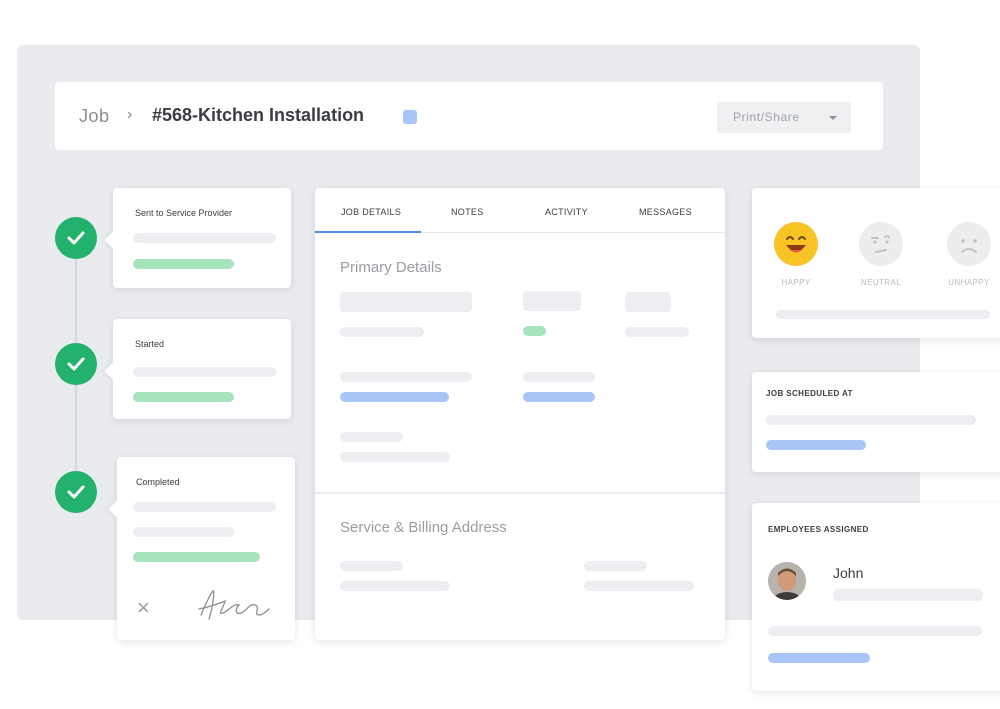 The width and height of the screenshot is (1000, 709). Describe the element at coordinates (150, 344) in the screenshot. I see `step-title: Started` at that location.